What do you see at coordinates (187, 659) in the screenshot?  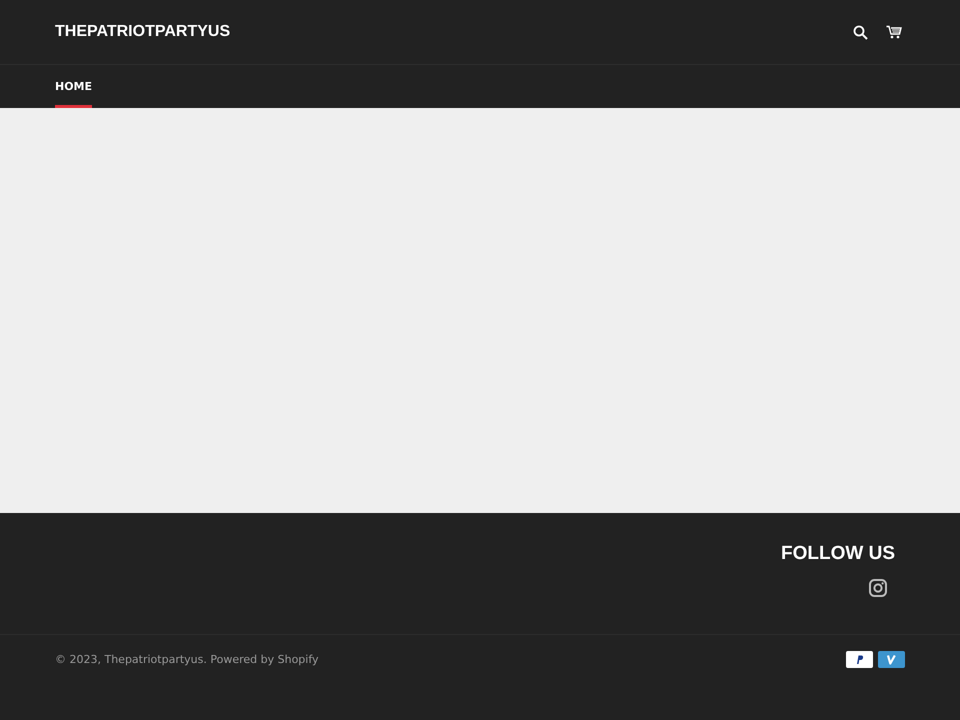 I see `copyright-text: © 2023, Thepatriotpartyus. Powered by Shopify` at bounding box center [187, 659].